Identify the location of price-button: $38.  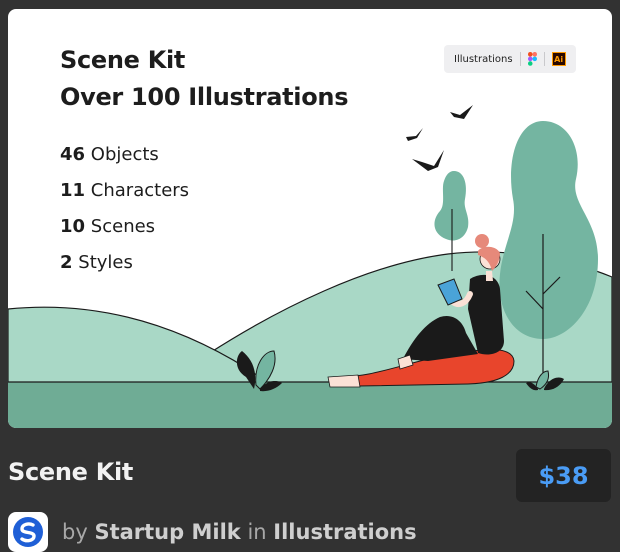
(563, 475).